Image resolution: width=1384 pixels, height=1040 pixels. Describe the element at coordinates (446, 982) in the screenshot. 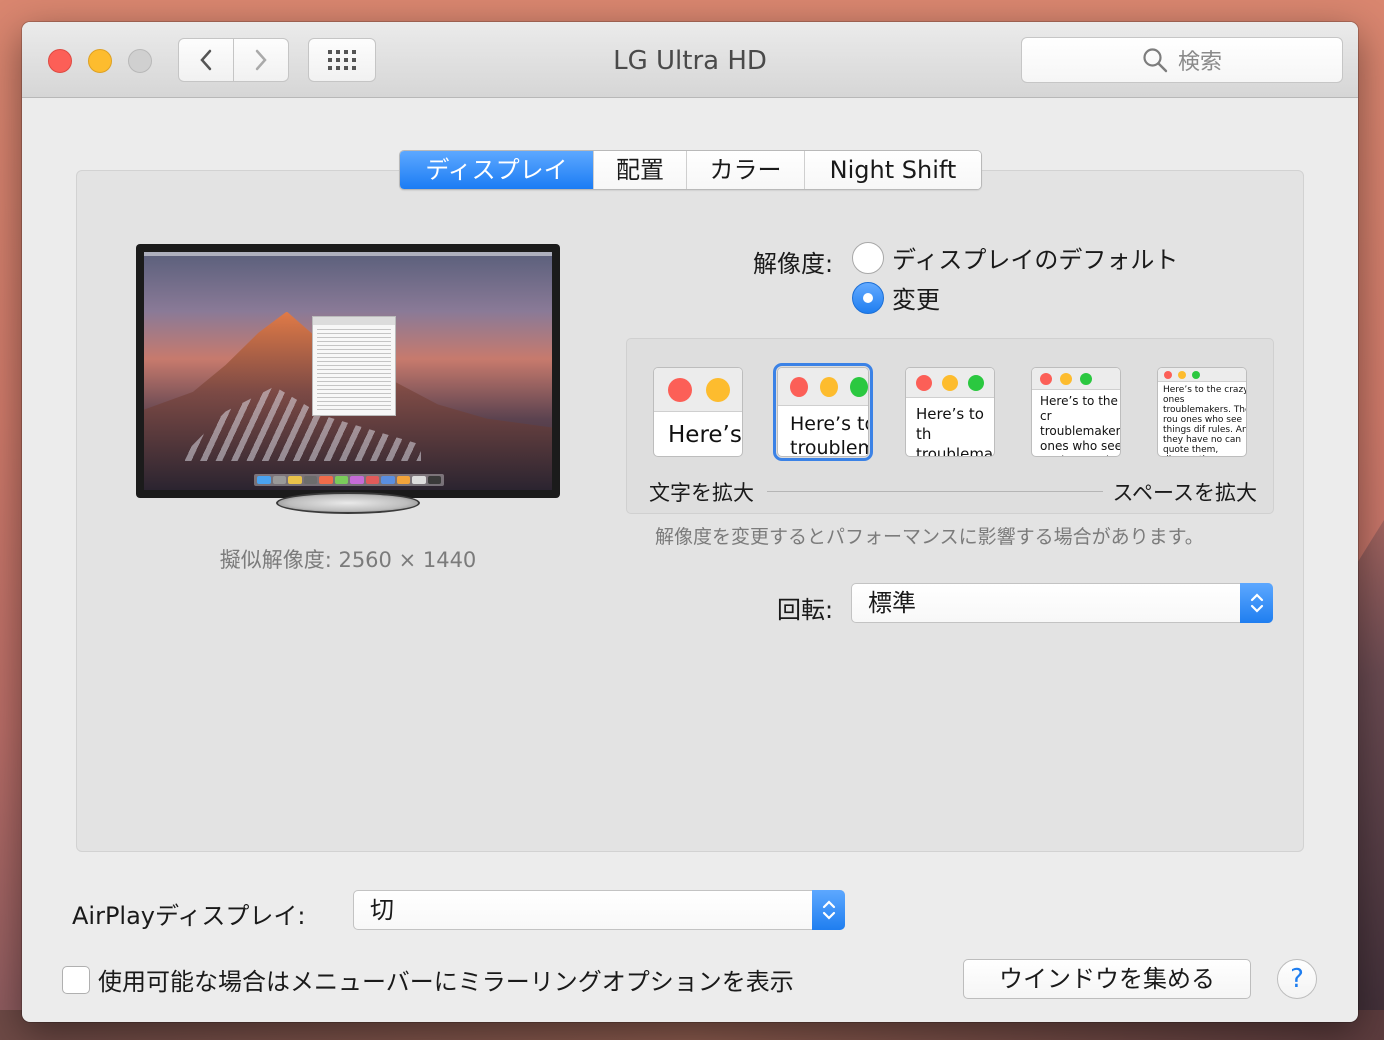

I see `mirroring-checkbox-label: 使用可能な場合はメニューバーにミラーリングオプションを表示` at that location.